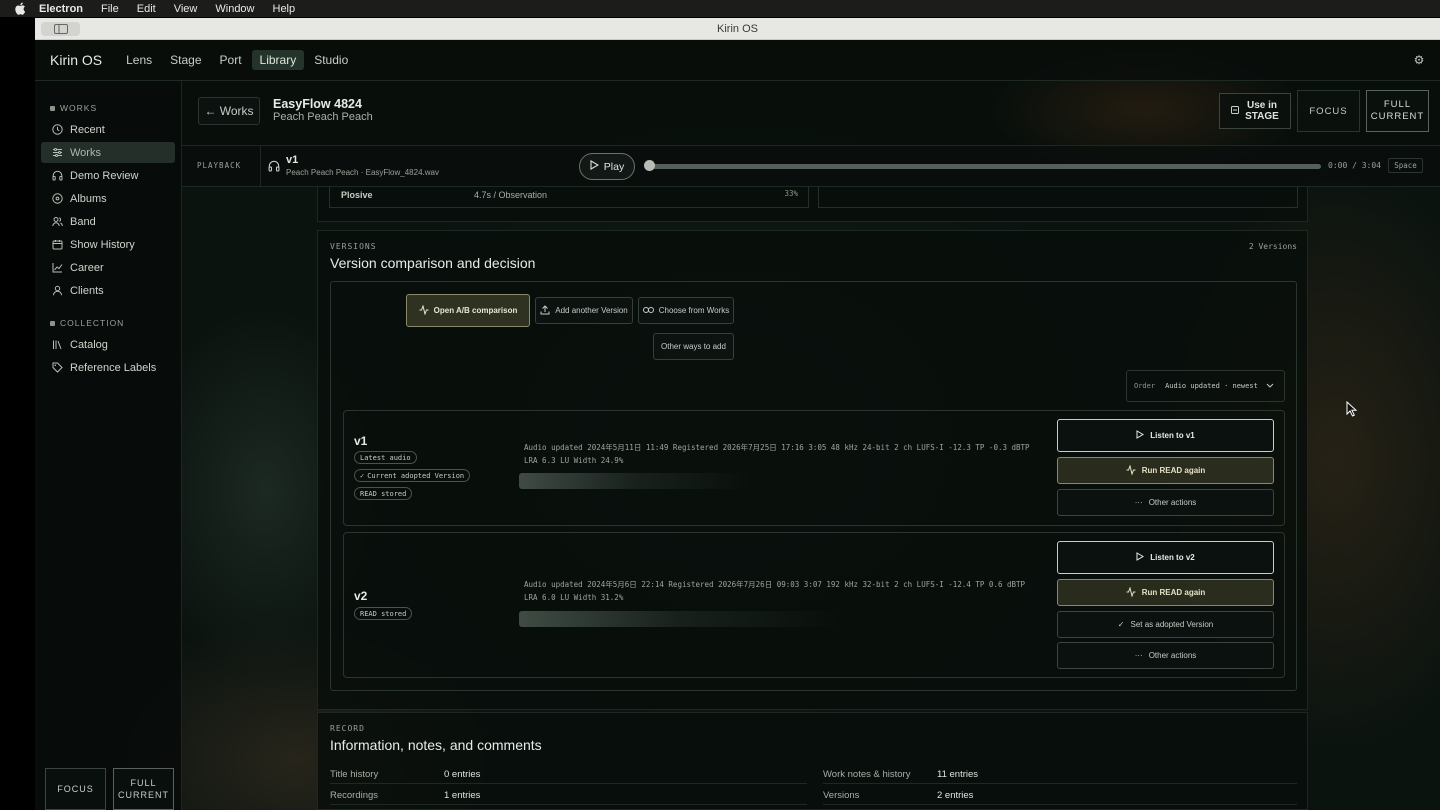 The height and width of the screenshot is (810, 1440). I want to click on sidebar-toggle-icon, so click(60, 29).